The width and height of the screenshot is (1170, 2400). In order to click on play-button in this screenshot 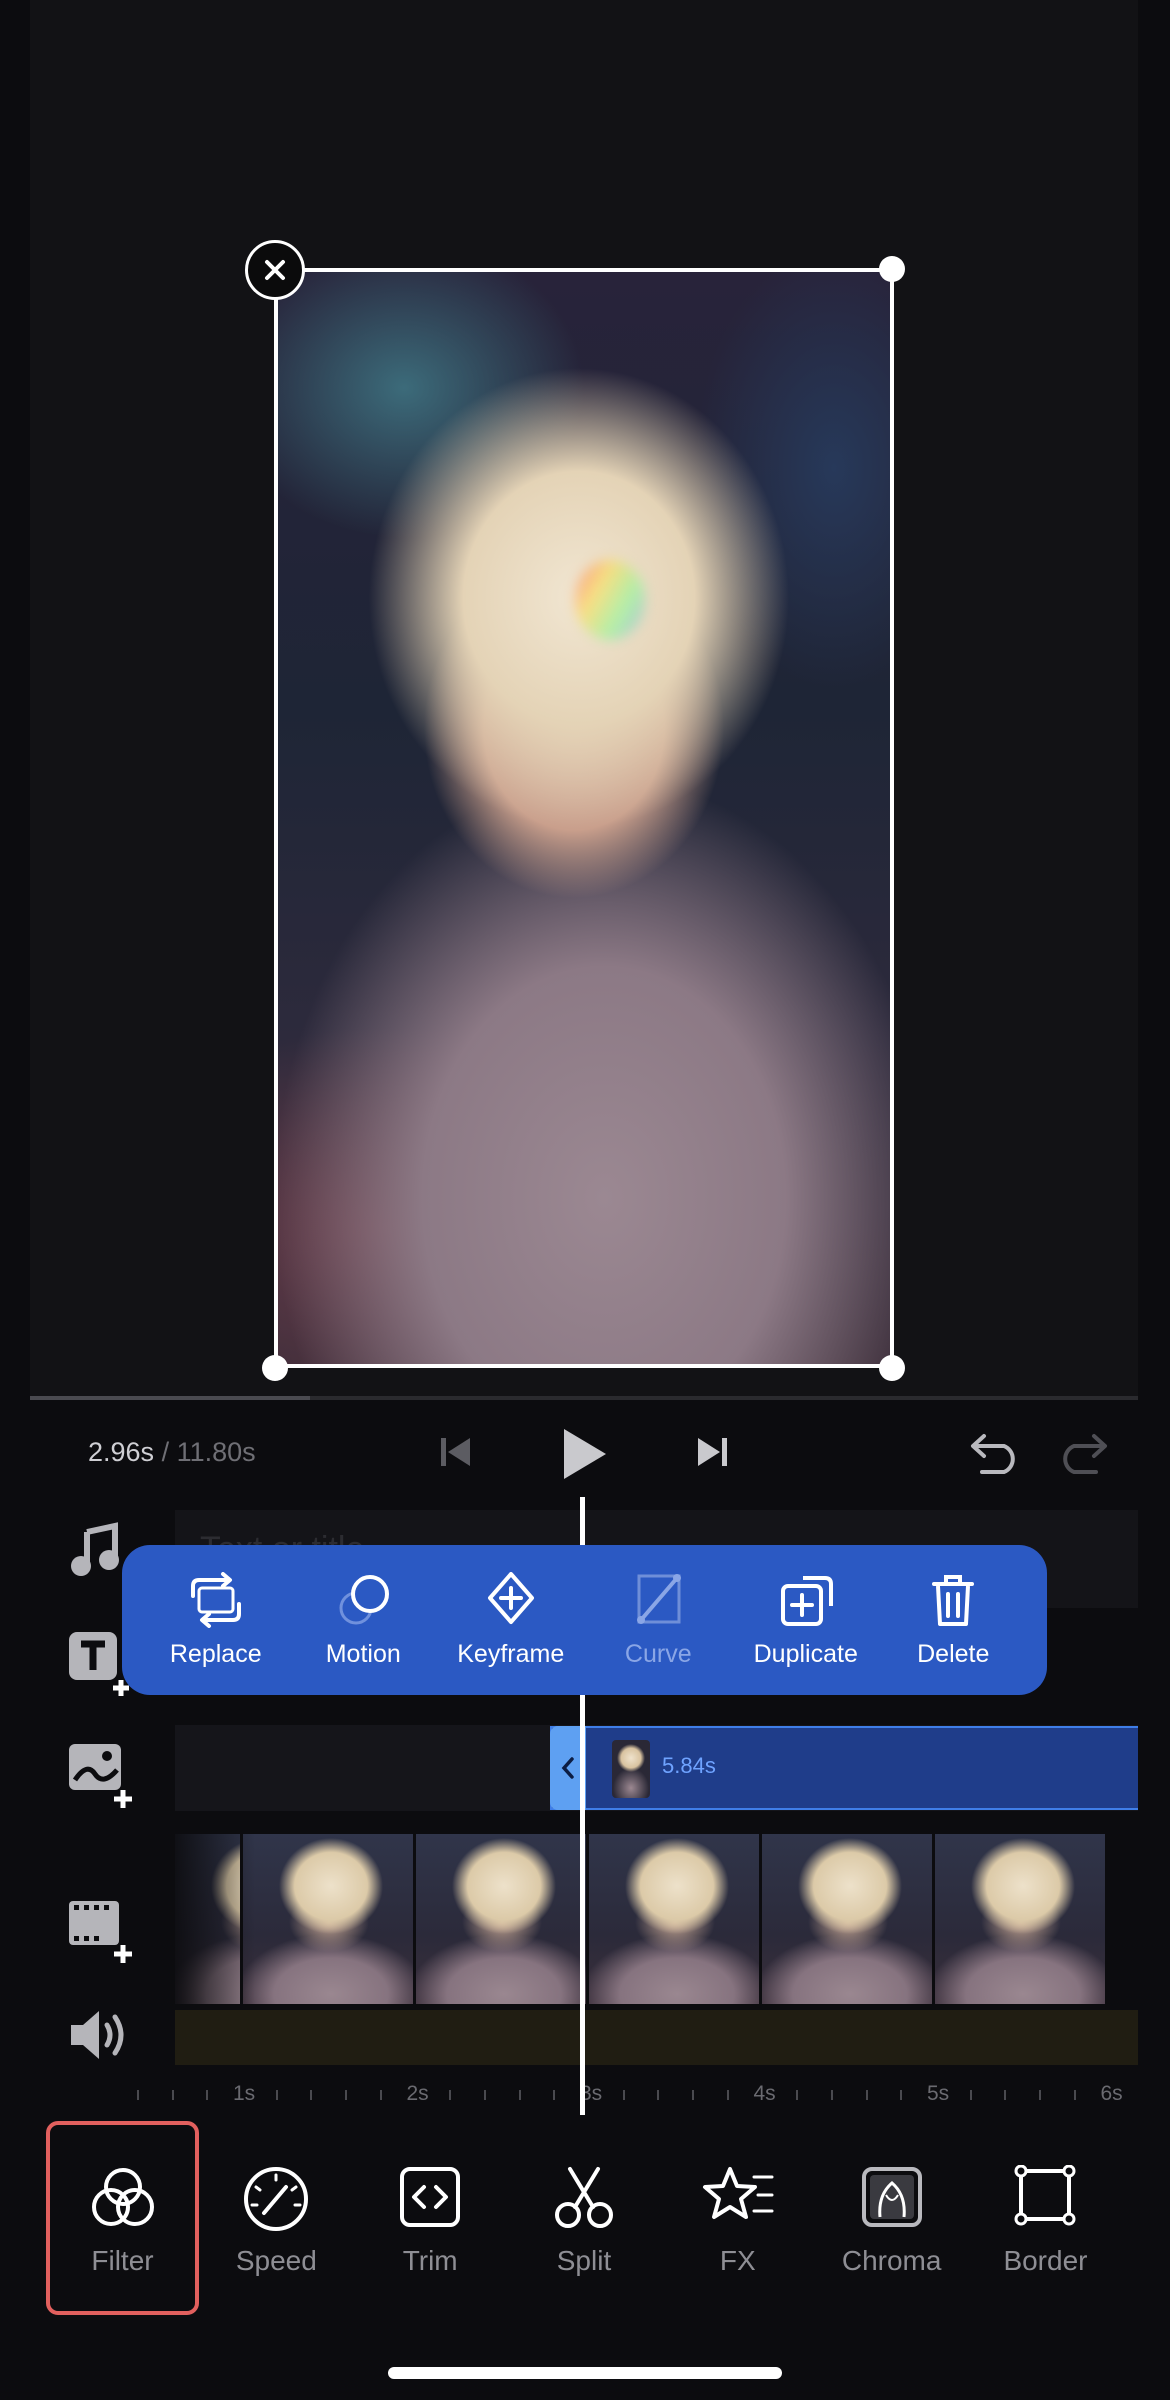, I will do `click(584, 1454)`.